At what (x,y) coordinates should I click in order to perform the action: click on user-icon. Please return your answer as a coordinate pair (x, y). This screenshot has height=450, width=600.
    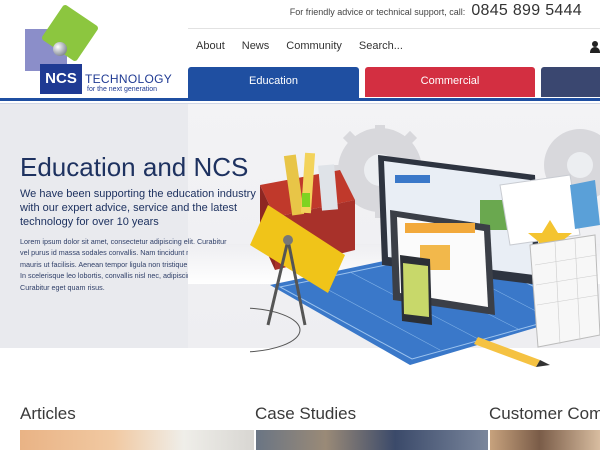
    Looking at the image, I should click on (595, 47).